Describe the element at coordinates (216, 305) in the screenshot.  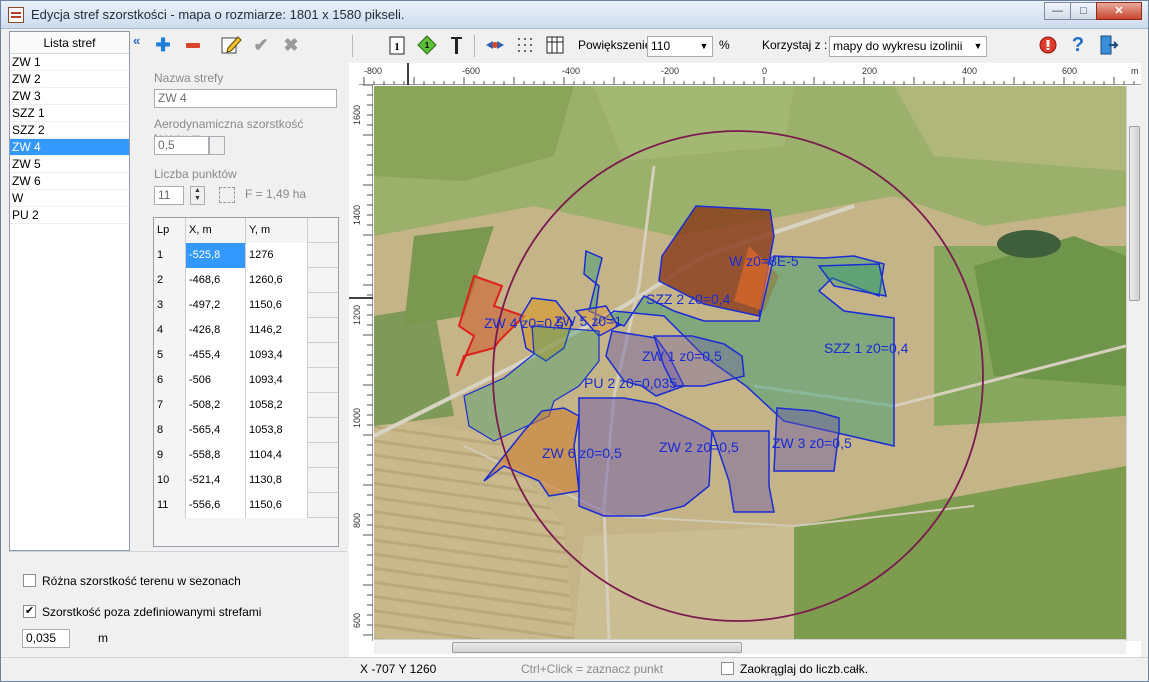
I see `cell-x: -497,2` at that location.